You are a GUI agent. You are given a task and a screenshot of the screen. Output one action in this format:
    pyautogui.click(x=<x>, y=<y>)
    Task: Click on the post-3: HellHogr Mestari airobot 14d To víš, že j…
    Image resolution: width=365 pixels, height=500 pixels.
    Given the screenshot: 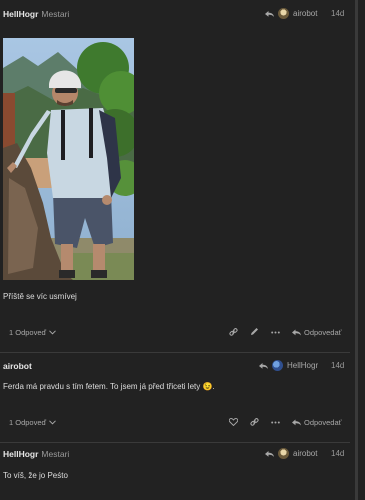 What is the action you would take?
    pyautogui.click(x=175, y=471)
    